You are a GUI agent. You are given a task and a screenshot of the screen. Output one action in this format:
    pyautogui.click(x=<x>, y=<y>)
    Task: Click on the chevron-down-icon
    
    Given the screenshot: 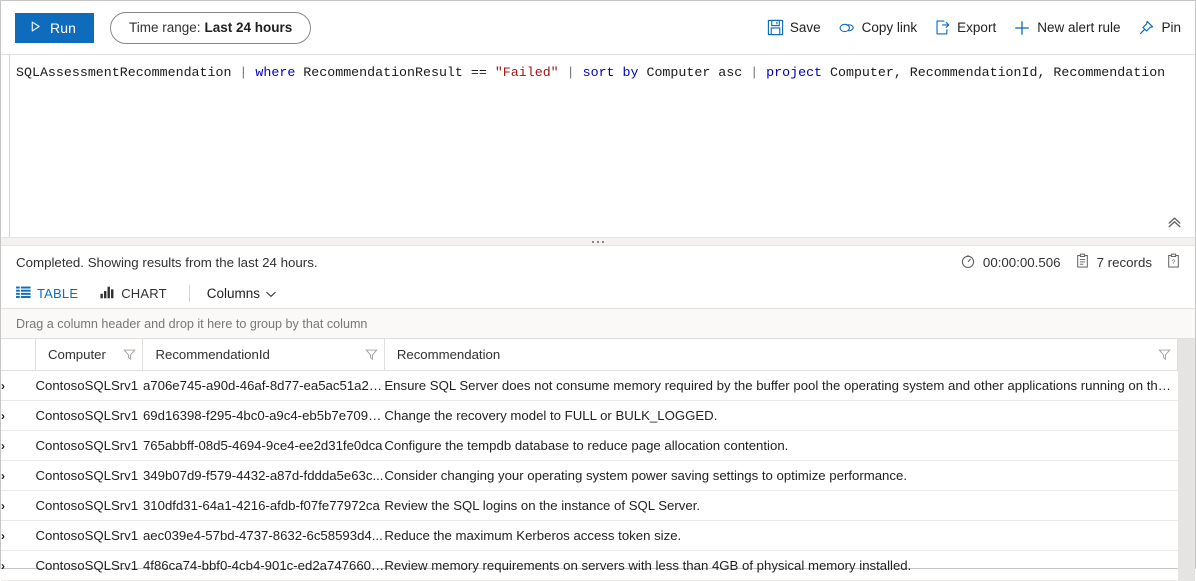 What is the action you would take?
    pyautogui.click(x=271, y=293)
    